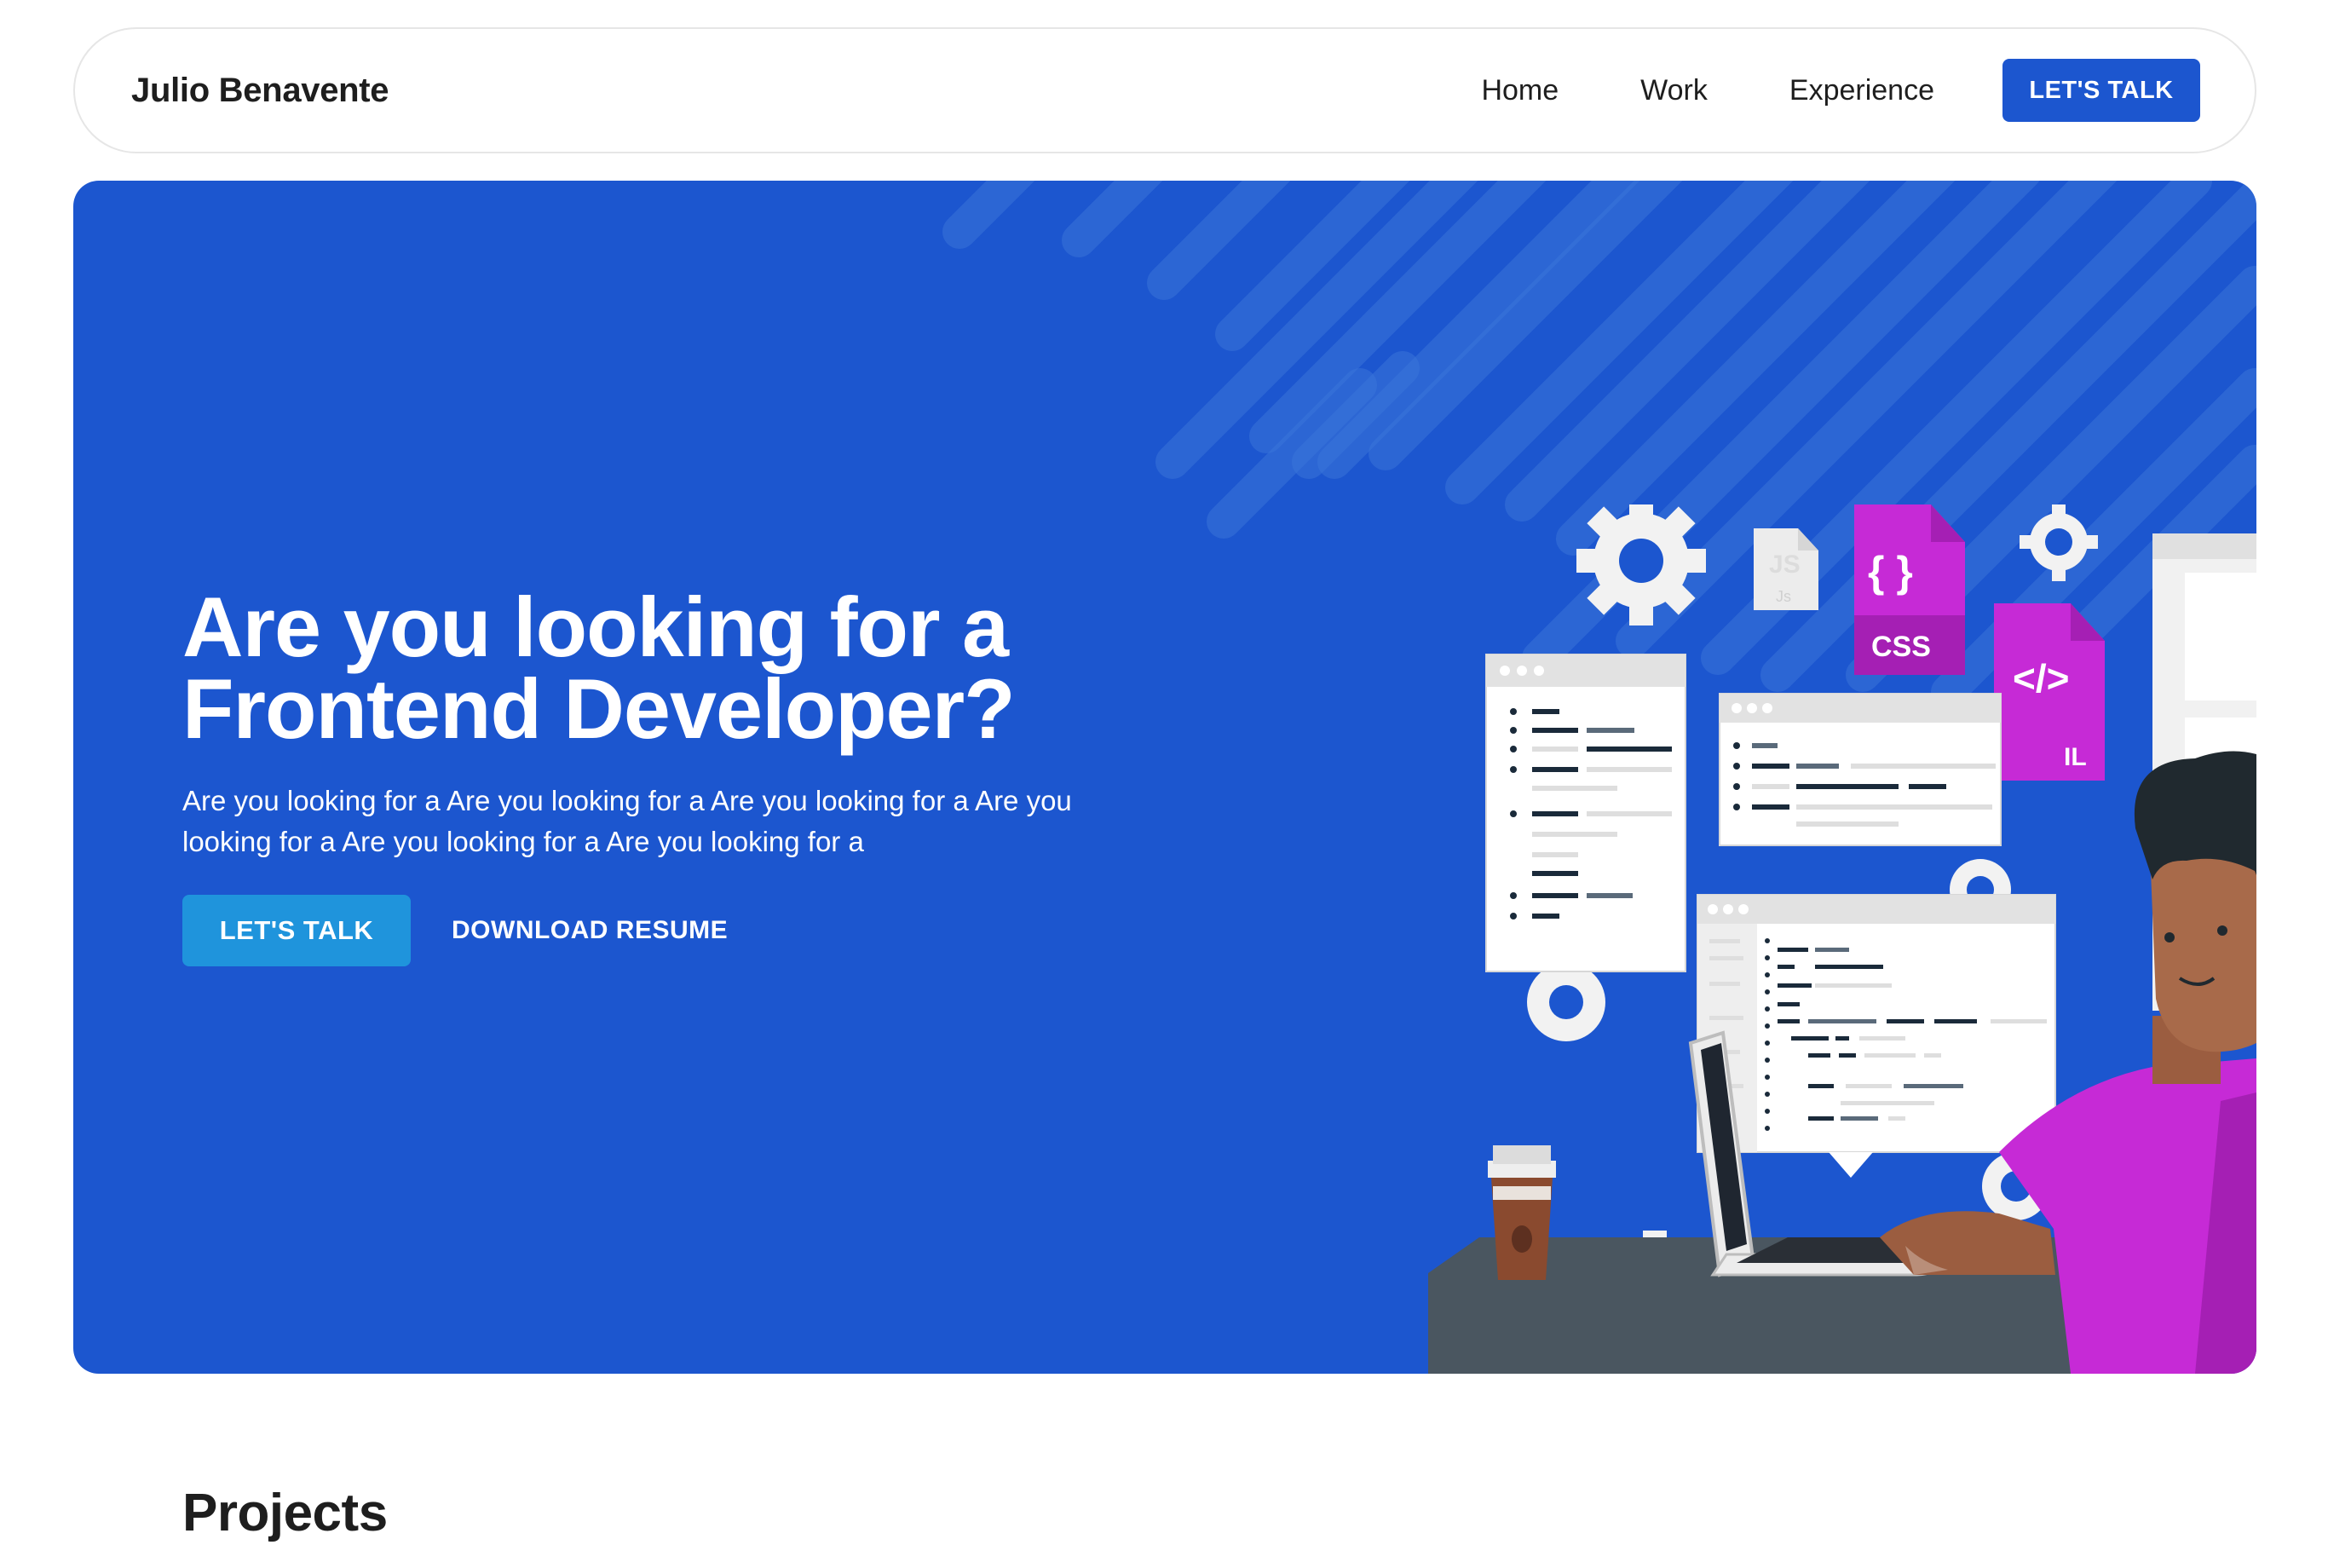 This screenshot has width=2328, height=1568. I want to click on hero-lets-talk-button: LET'S TALK, so click(296, 930).